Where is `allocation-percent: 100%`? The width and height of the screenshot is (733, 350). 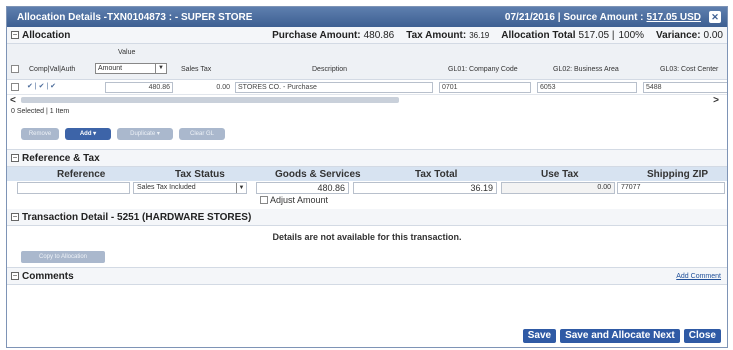 allocation-percent: 100% is located at coordinates (631, 35).